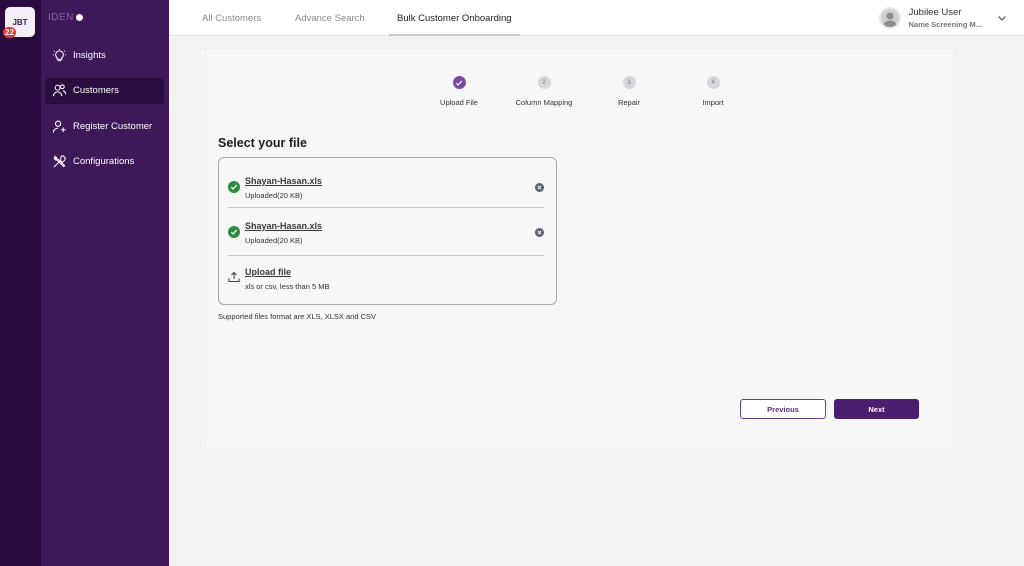 This screenshot has height=566, width=1024. I want to click on users-icon, so click(59, 91).